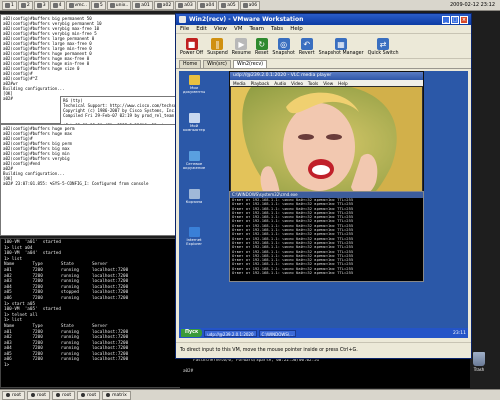 This screenshot has height=400, width=500. What do you see at coordinates (57, 5) in the screenshot?
I see `taskbar-tab: 4` at bounding box center [57, 5].